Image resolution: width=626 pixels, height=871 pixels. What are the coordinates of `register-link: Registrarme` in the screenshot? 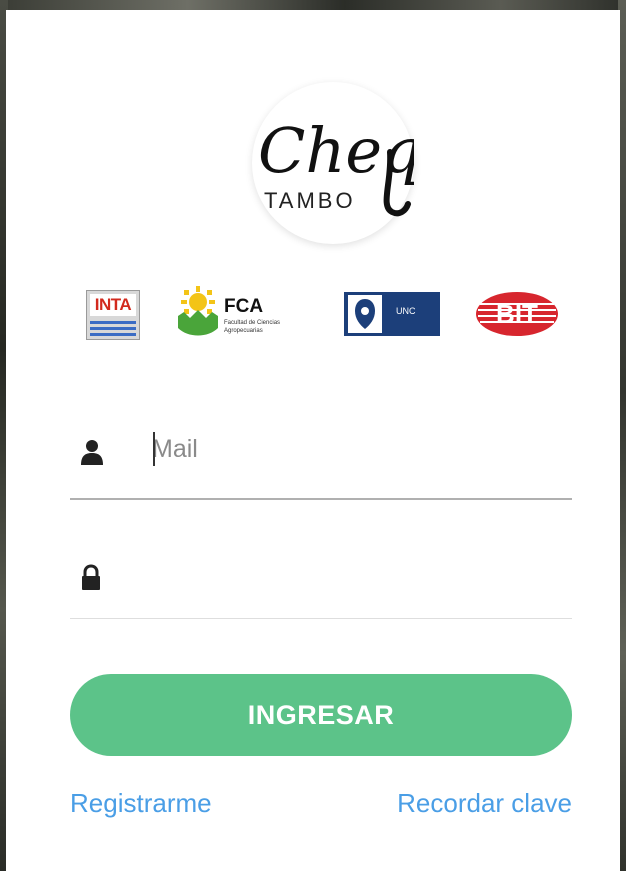 It's located at (141, 803).